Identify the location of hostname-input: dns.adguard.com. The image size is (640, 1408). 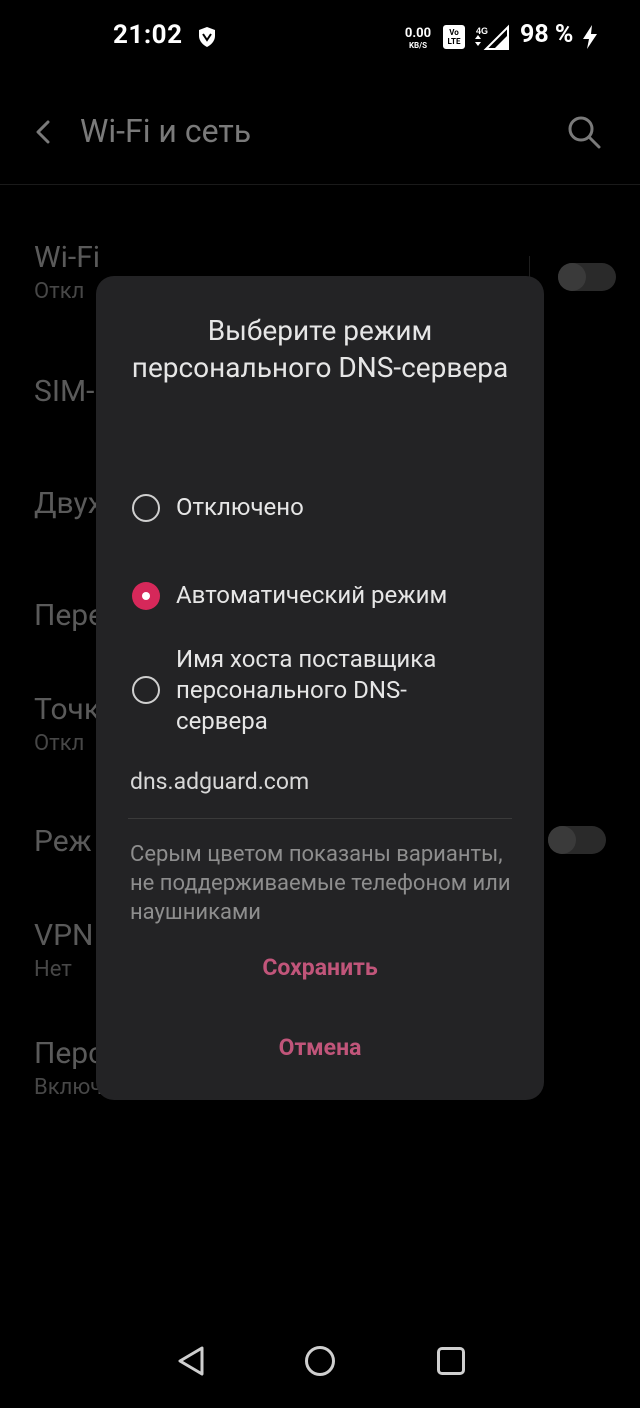
(320, 781).